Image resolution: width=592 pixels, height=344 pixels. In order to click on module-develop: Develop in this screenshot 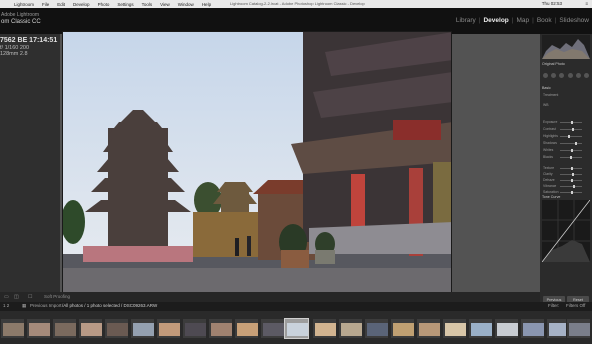, I will do `click(495, 20)`.